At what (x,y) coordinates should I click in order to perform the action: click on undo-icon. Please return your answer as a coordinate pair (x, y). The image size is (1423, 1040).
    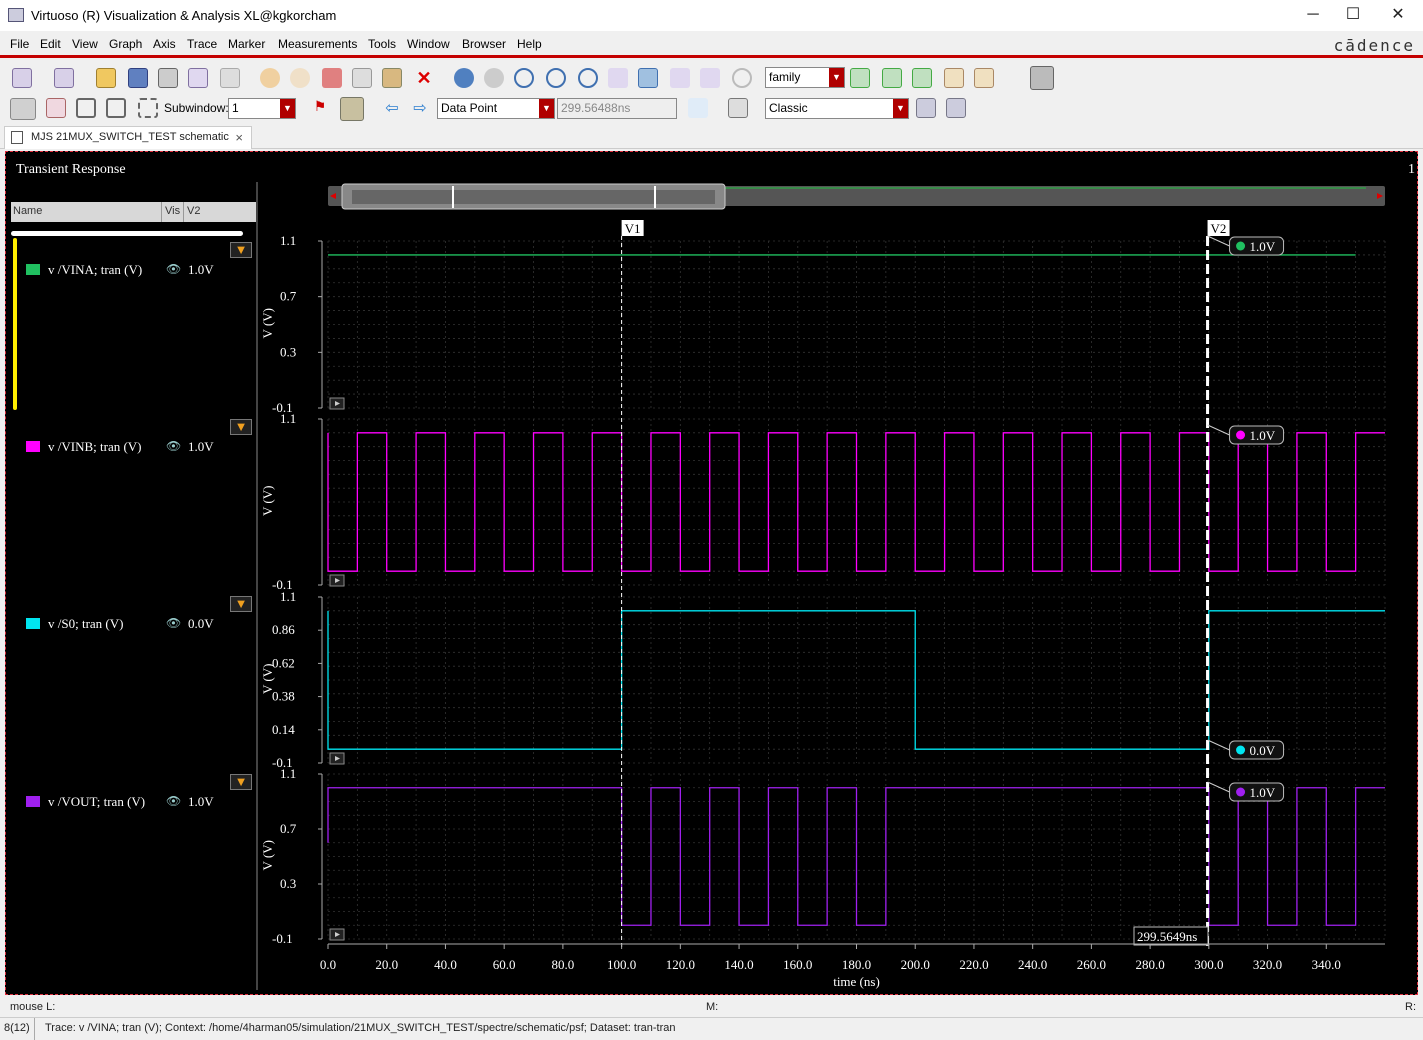
    Looking at the image, I should click on (270, 78).